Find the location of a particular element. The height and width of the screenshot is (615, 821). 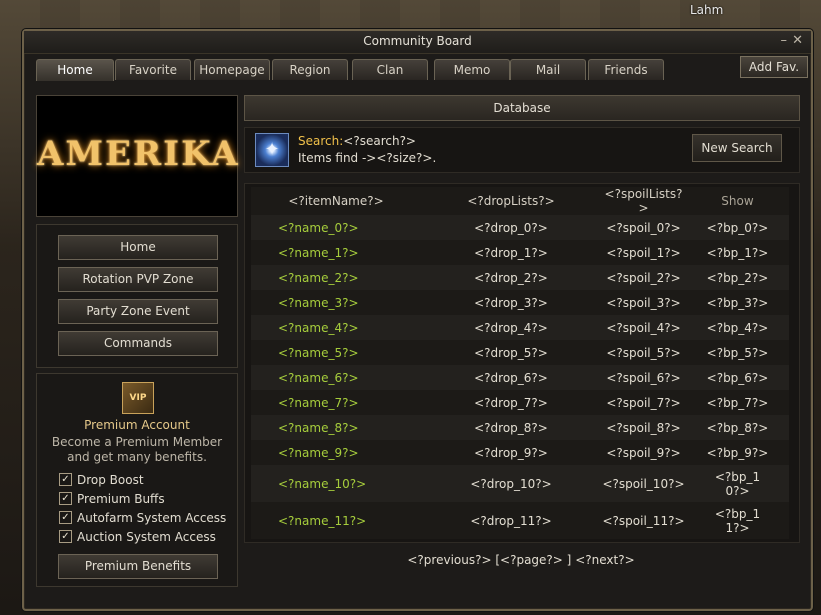

drop-list: <?drop_3?> is located at coordinates (511, 302).